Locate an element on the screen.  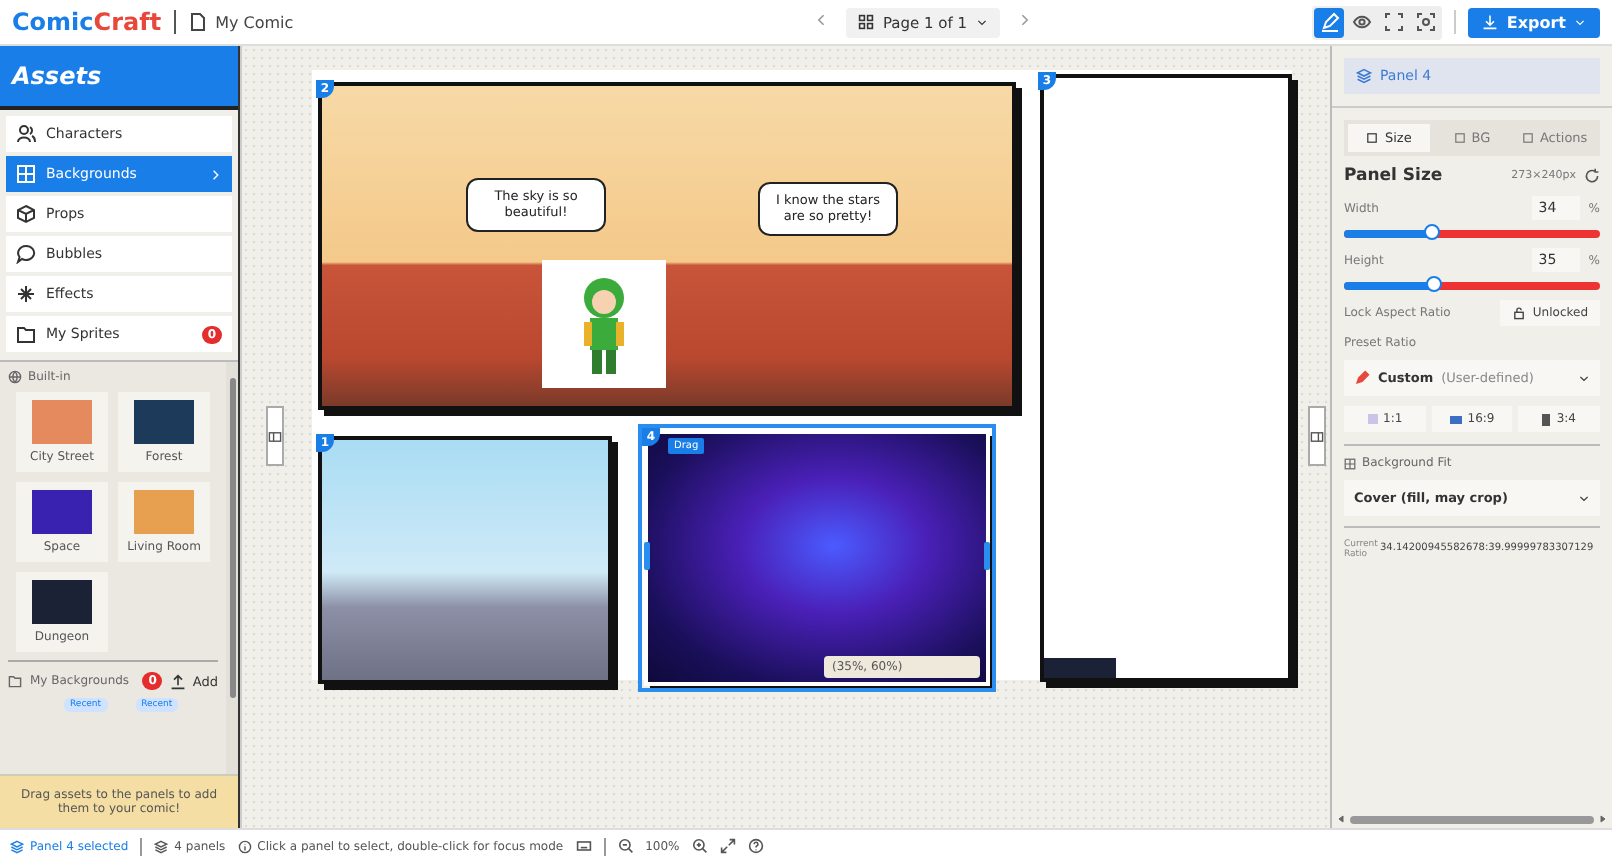
view-mode-button is located at coordinates (1329, 22).